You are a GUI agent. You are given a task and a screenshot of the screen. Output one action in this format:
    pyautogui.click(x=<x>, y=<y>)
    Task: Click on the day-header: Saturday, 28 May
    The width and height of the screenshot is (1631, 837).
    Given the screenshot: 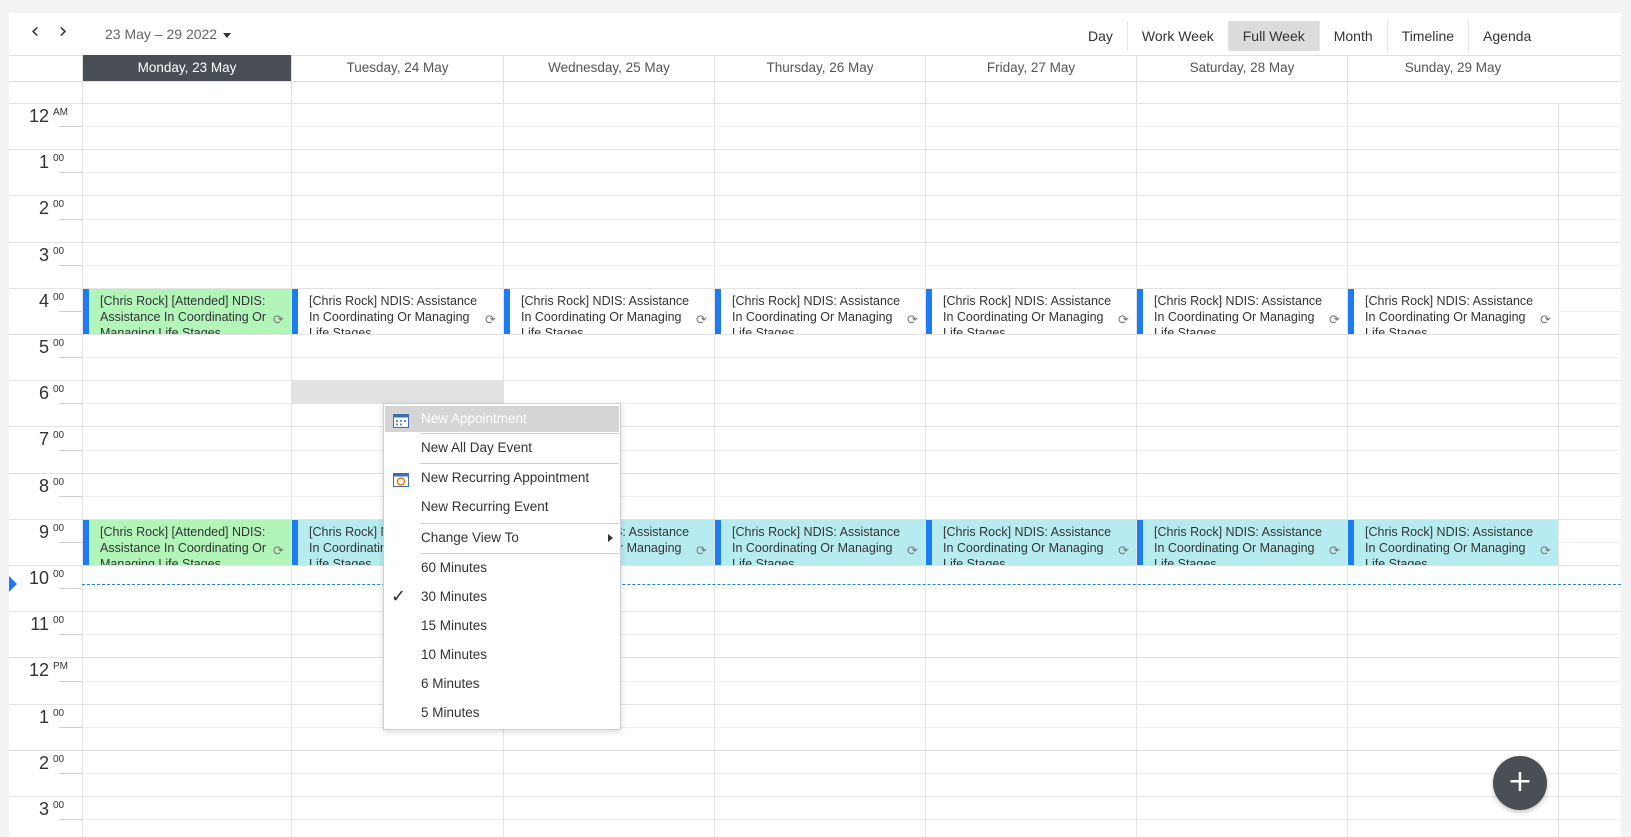 What is the action you would take?
    pyautogui.click(x=1241, y=68)
    